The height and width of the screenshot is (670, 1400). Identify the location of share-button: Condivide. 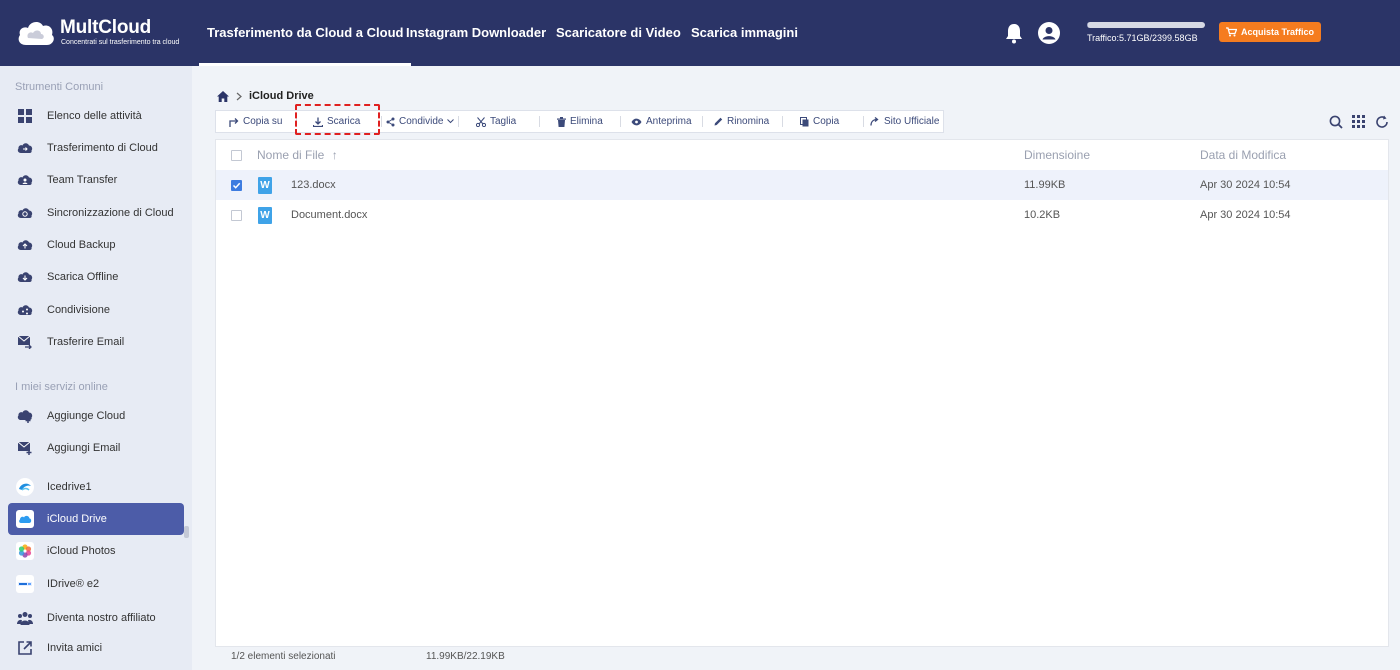
(420, 121).